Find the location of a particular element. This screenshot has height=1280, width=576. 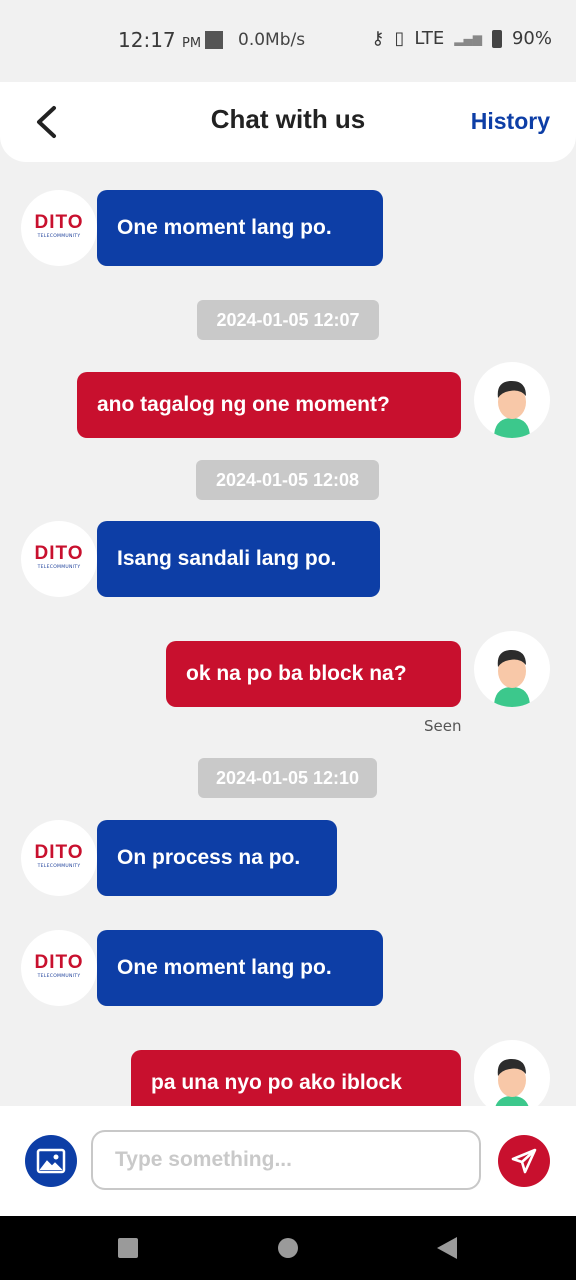

image-icon is located at coordinates (51, 1161).